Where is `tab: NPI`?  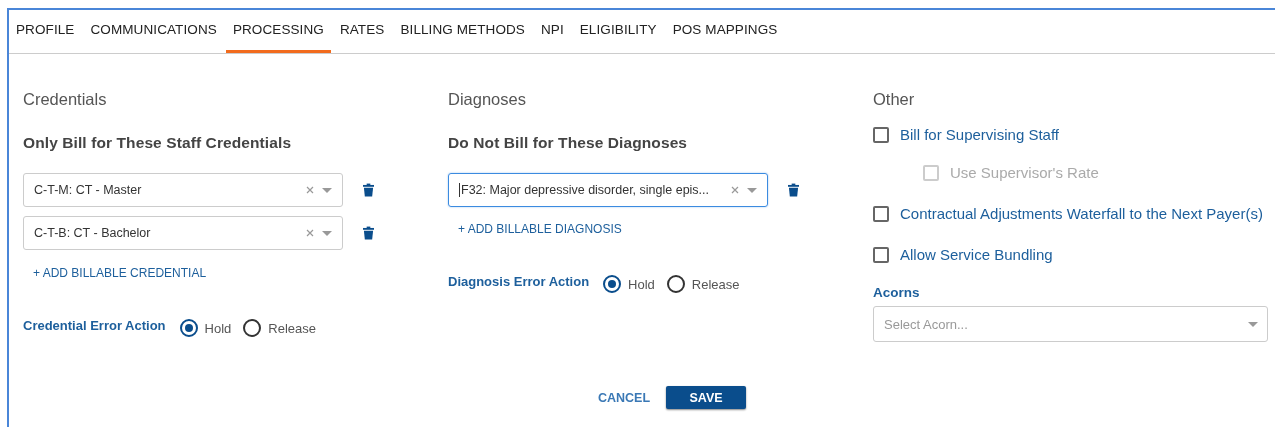 tab: NPI is located at coordinates (552, 31).